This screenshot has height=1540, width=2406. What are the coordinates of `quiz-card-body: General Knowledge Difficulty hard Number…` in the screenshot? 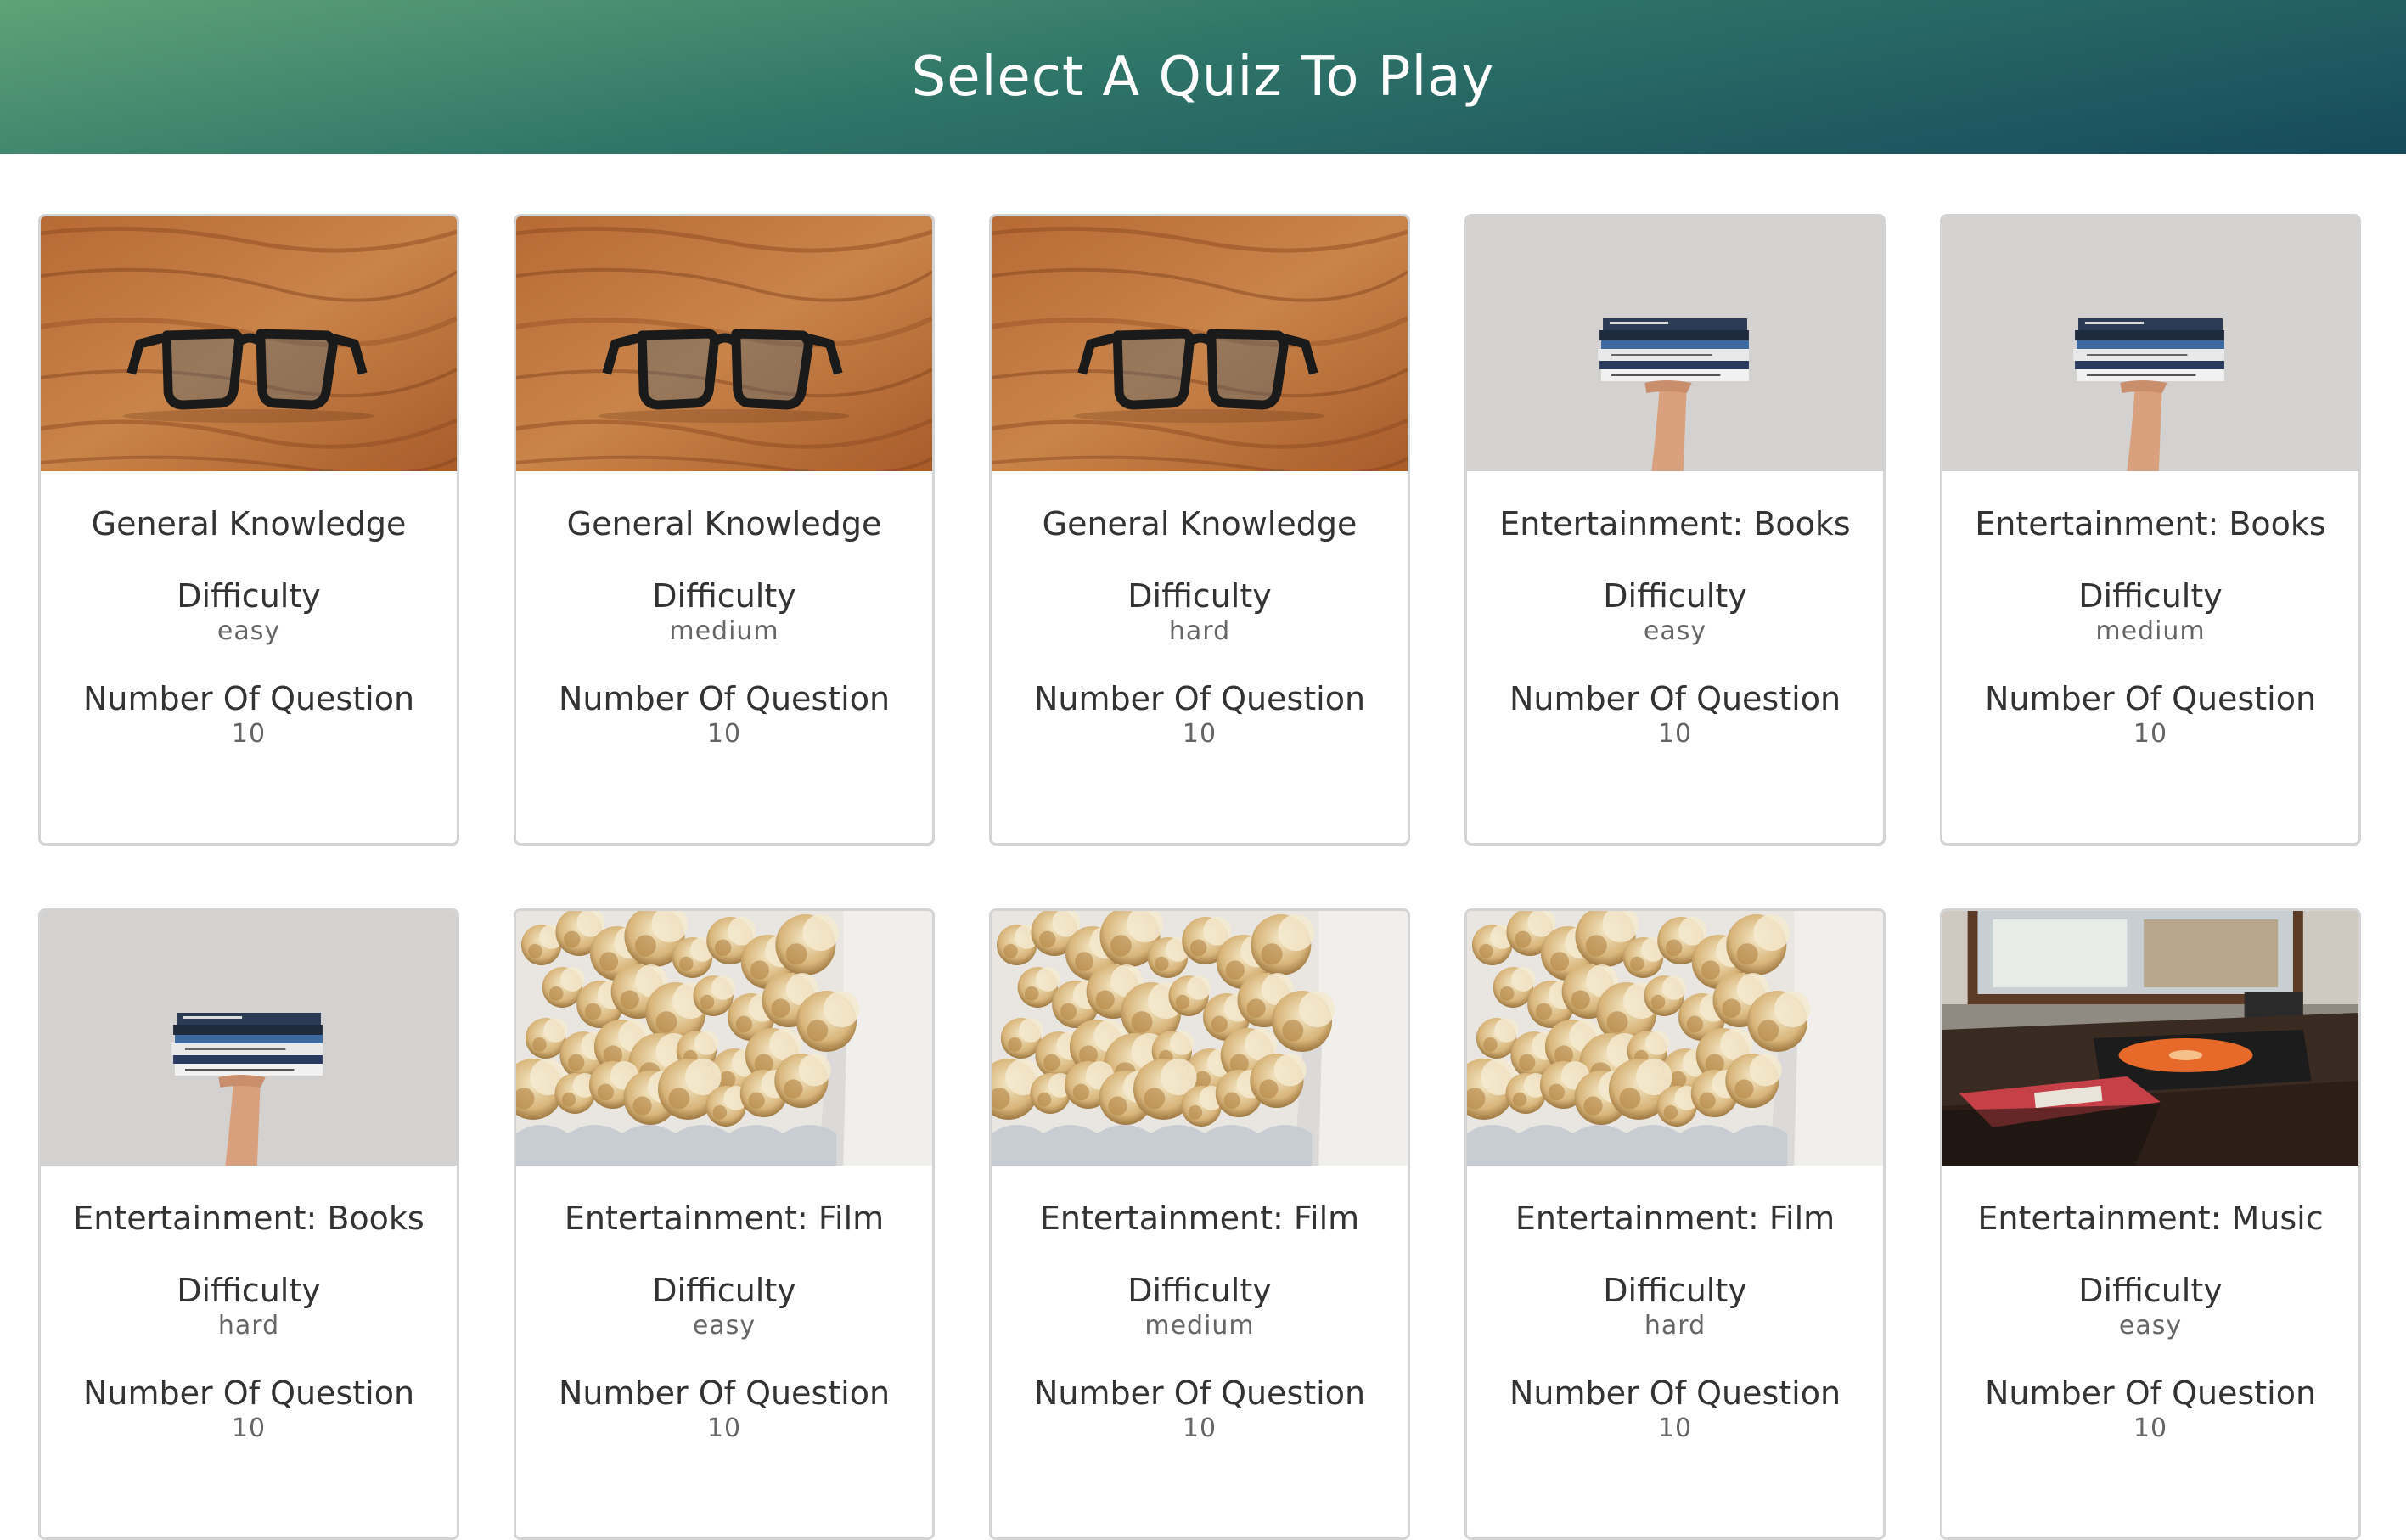 It's located at (1200, 626).